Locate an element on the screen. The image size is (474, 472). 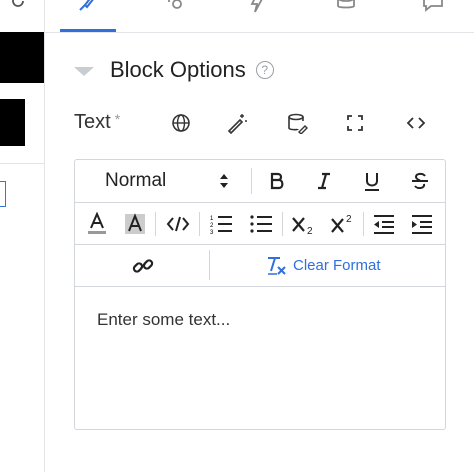
link-button is located at coordinates (143, 266).